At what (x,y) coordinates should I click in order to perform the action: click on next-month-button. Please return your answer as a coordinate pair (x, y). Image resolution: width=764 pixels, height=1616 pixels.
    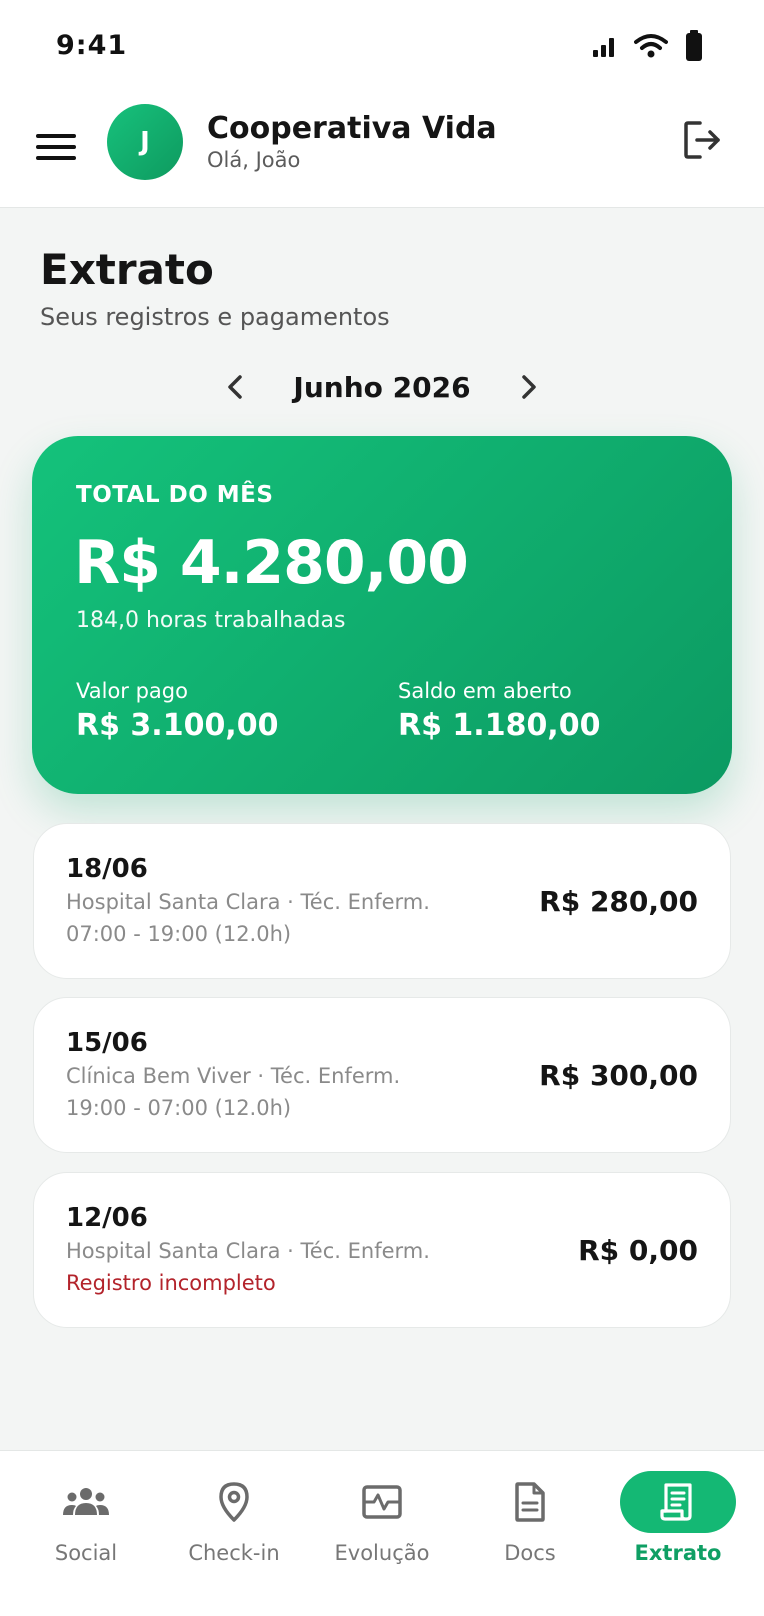
    Looking at the image, I should click on (529, 387).